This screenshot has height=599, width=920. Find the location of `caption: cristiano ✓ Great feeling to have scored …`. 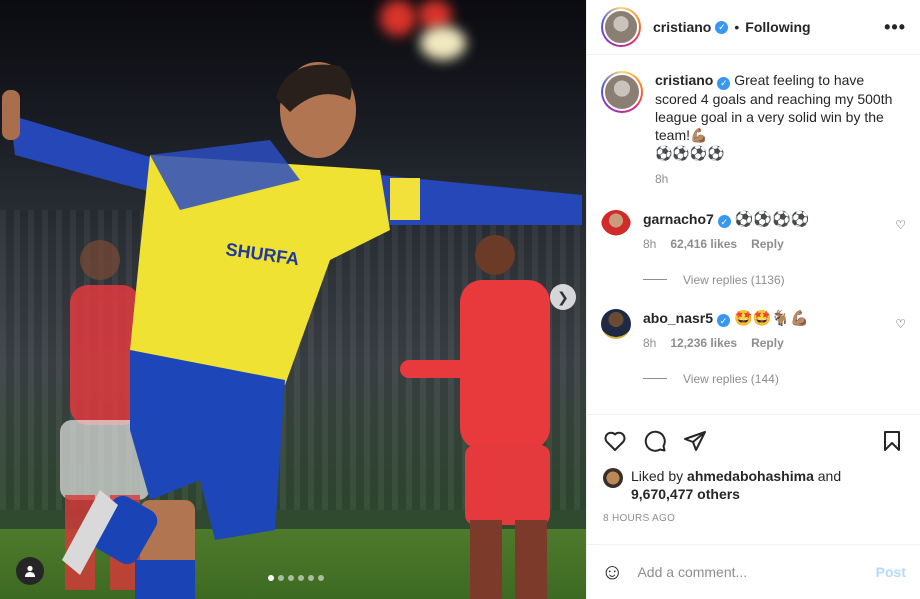

caption: cristiano ✓ Great feeling to have scored … is located at coordinates (753, 128).